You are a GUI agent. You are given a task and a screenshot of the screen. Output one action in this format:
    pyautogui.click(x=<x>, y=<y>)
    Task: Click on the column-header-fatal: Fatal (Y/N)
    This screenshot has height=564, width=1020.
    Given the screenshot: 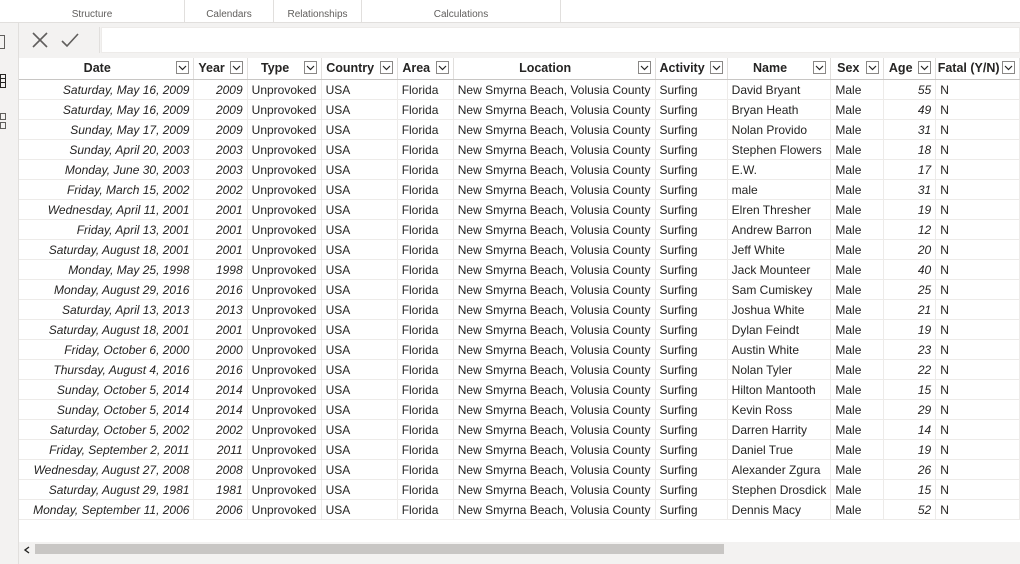 What is the action you would take?
    pyautogui.click(x=977, y=69)
    